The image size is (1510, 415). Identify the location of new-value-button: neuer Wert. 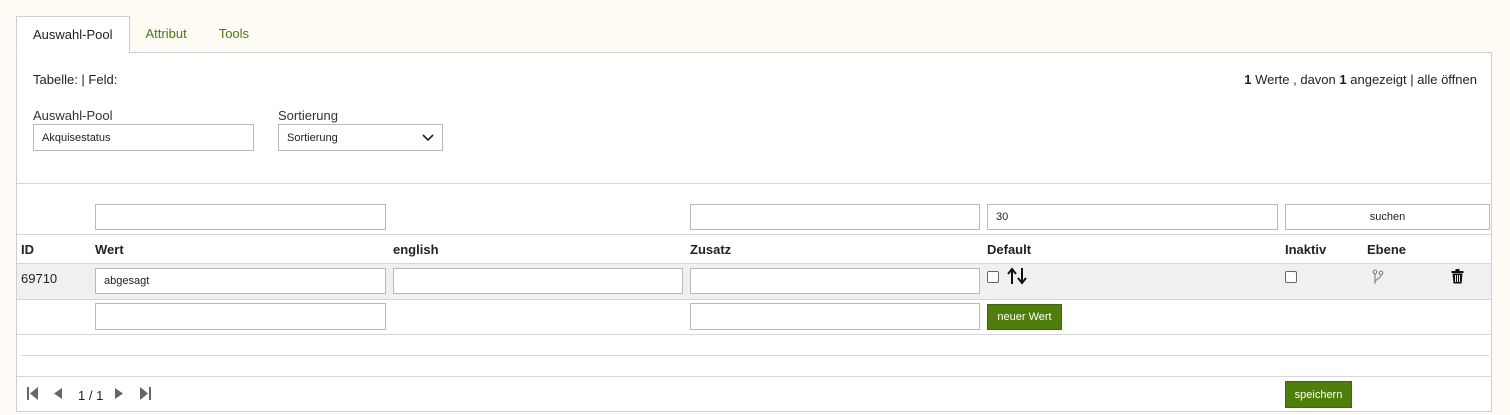
(1024, 317).